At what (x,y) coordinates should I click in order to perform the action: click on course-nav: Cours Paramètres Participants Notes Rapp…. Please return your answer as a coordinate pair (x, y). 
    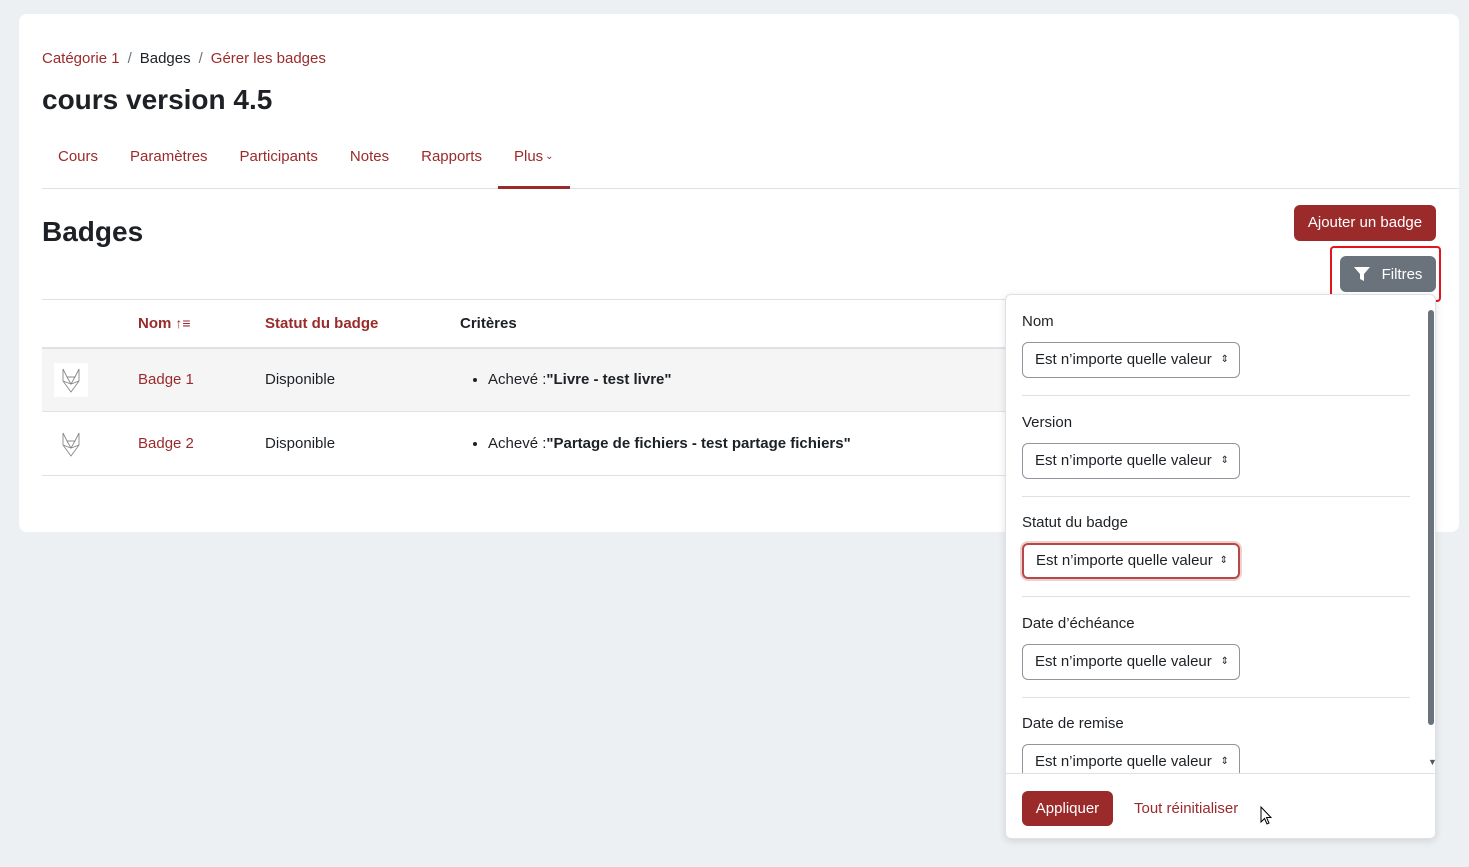
    Looking at the image, I should click on (750, 160).